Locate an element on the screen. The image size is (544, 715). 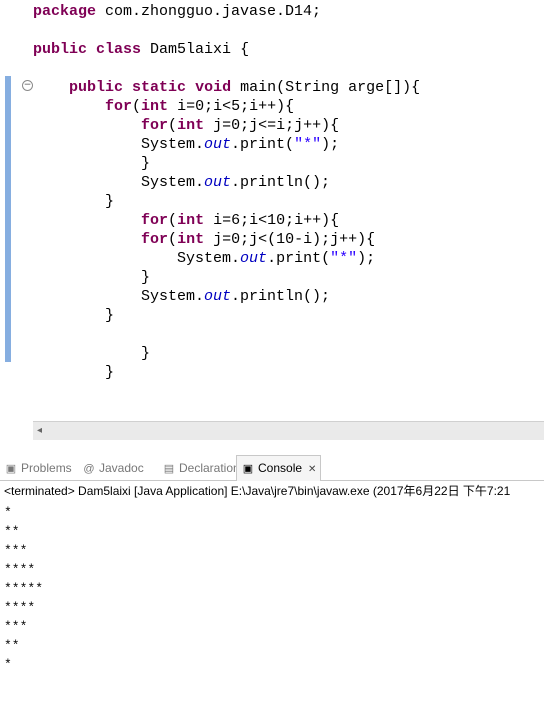
code-line: public static void main(String arge[]){ is located at coordinates (226, 87).